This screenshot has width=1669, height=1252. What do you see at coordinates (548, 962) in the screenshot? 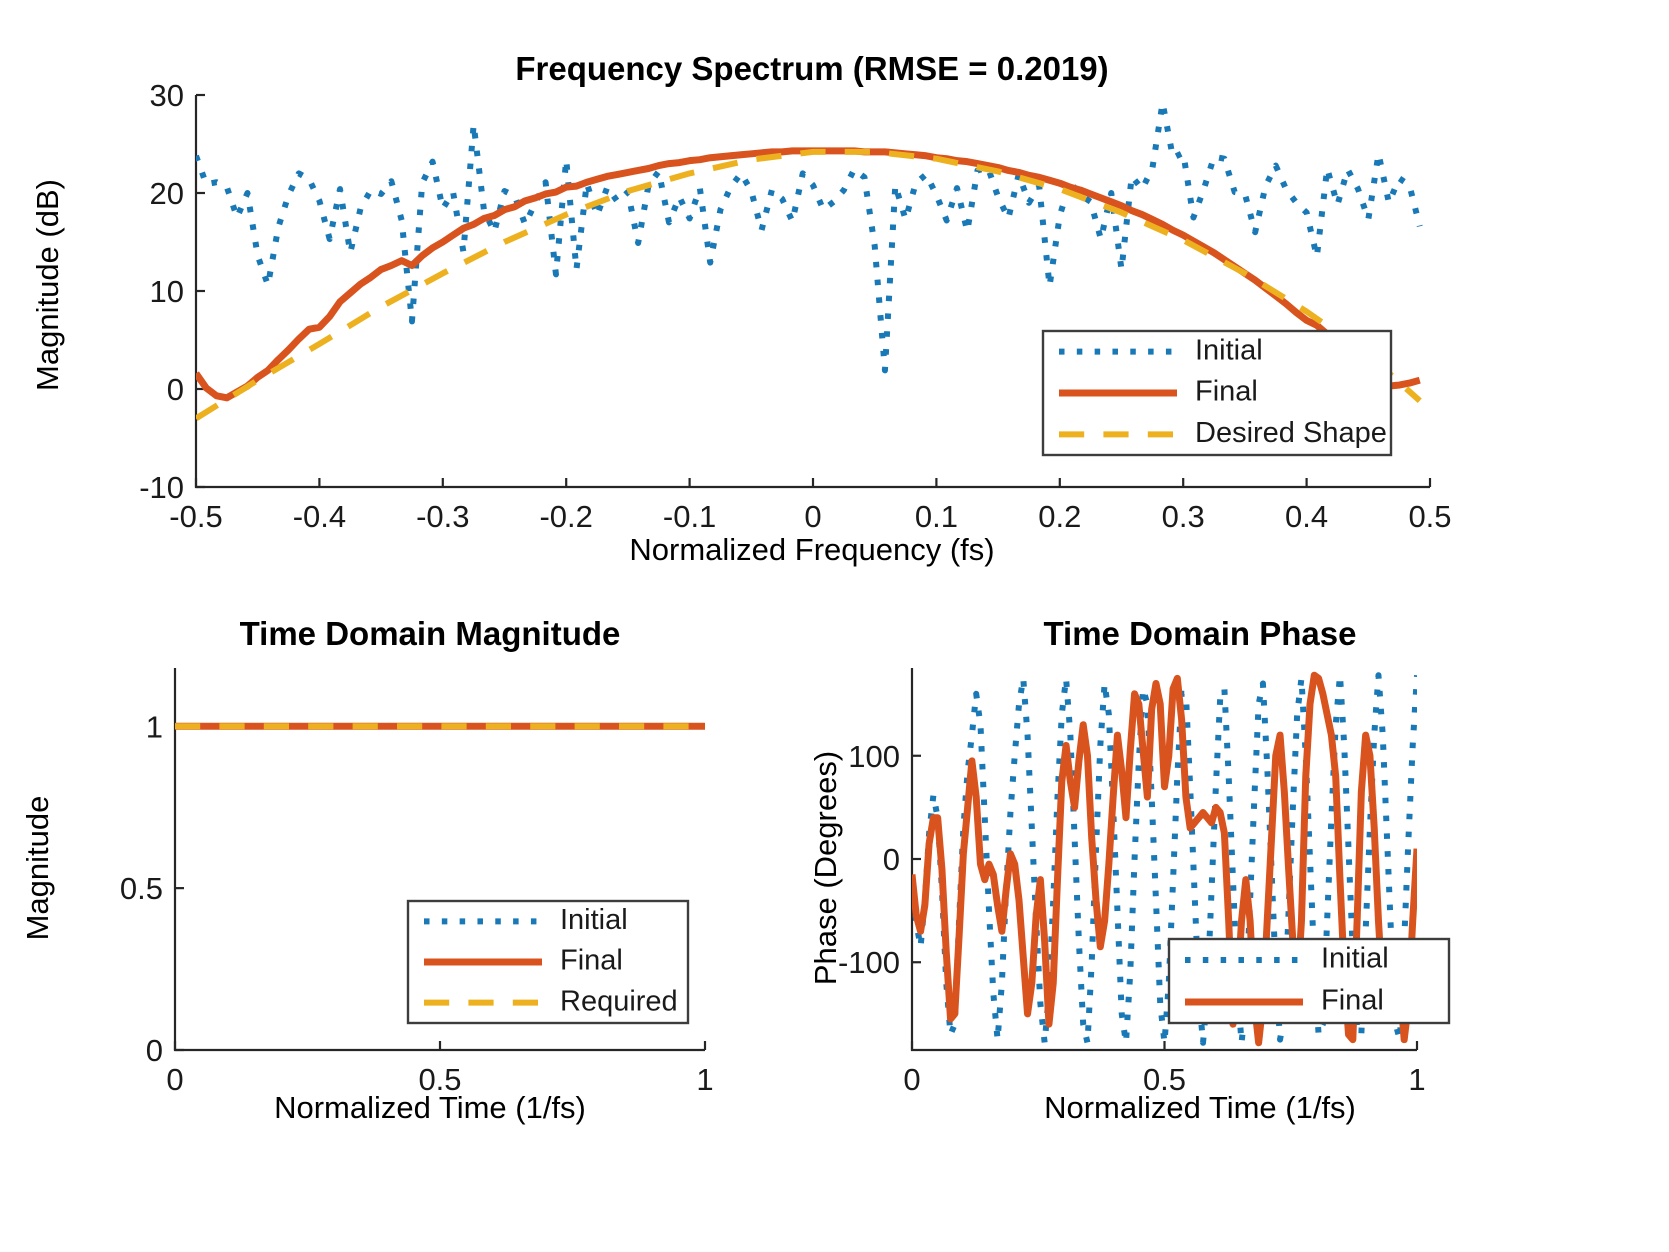
I see `time-domain-magnitude-legend: Initial Final Required` at bounding box center [548, 962].